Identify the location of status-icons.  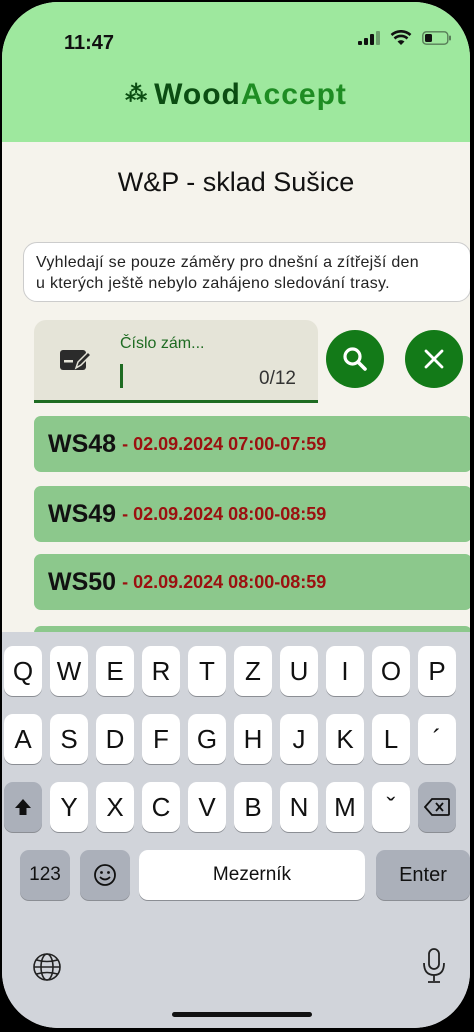
(405, 38).